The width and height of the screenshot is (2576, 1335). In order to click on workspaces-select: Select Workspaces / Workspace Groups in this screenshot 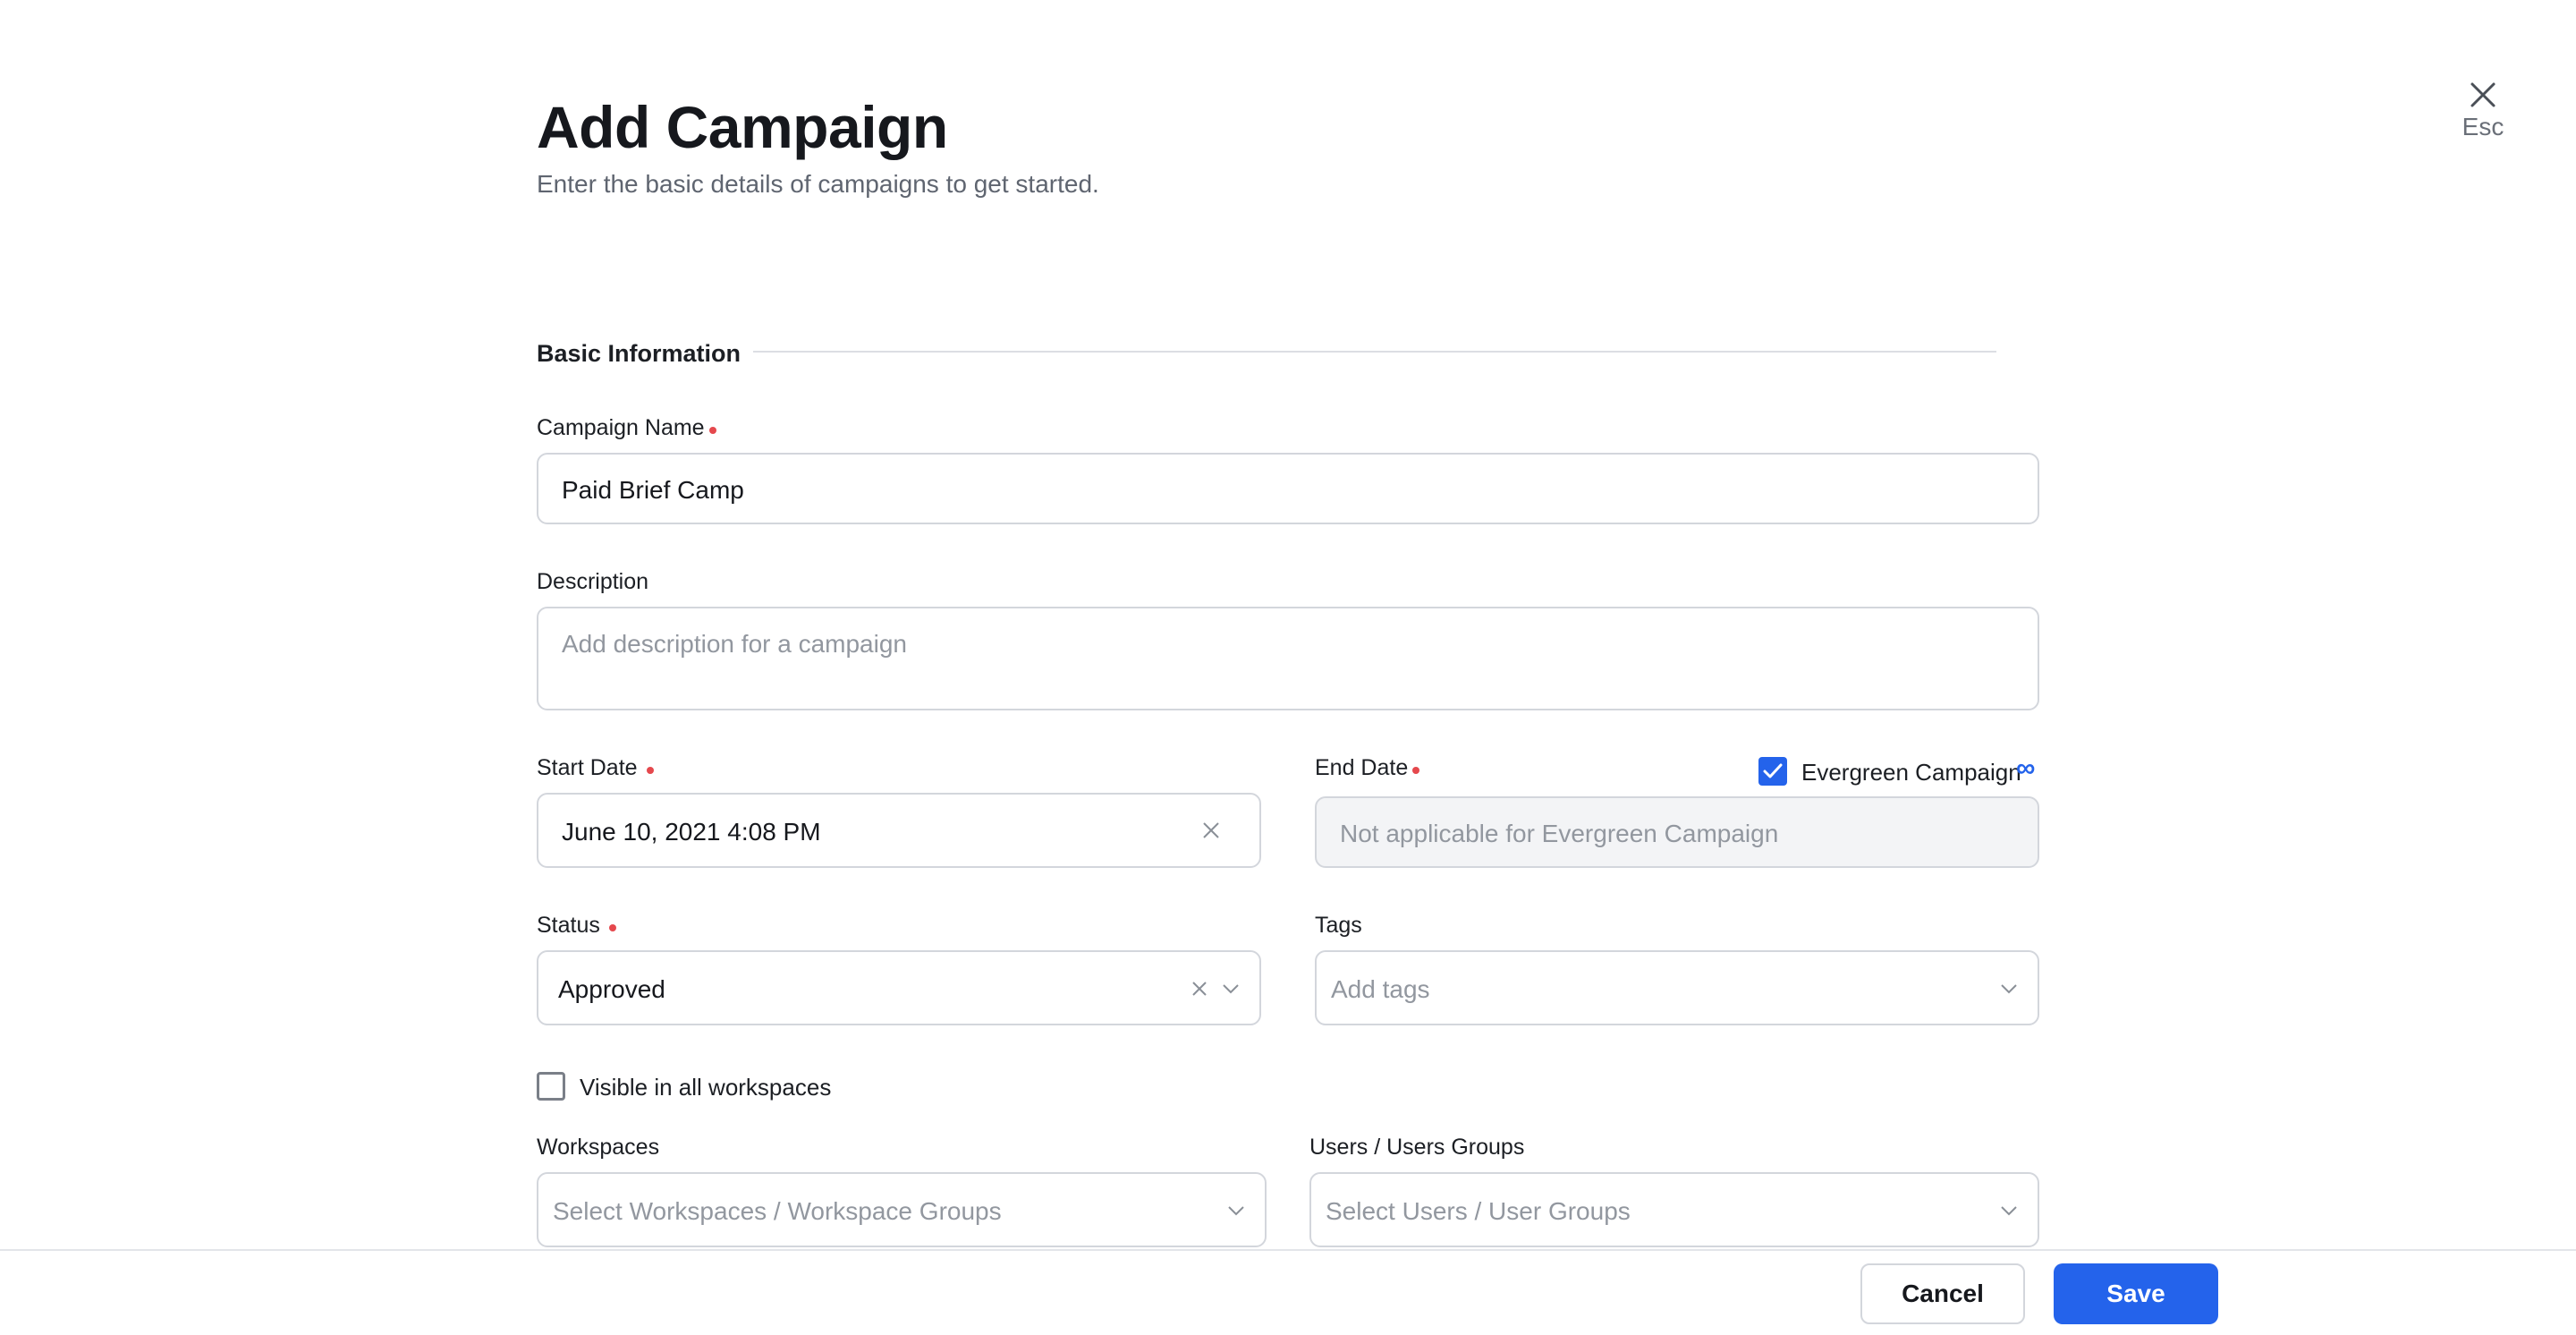, I will do `click(902, 1209)`.